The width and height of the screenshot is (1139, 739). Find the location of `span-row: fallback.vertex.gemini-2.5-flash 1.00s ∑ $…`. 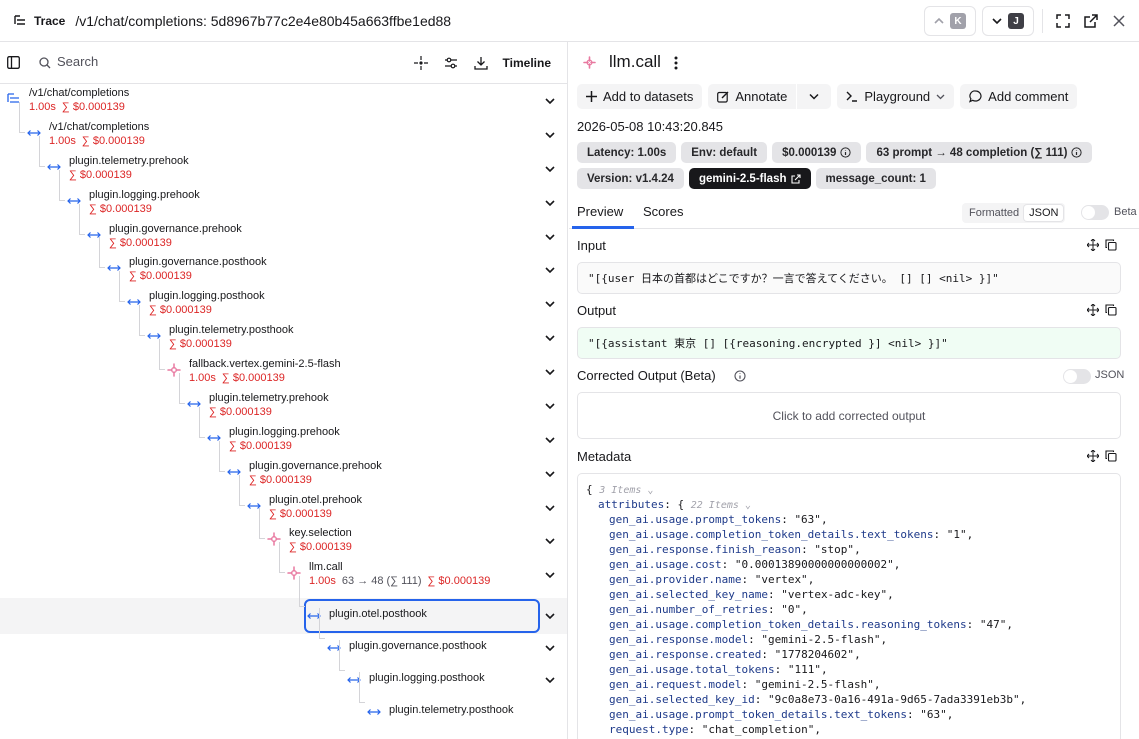

span-row: fallback.vertex.gemini-2.5-flash 1.00s ∑ $… is located at coordinates (283, 364).